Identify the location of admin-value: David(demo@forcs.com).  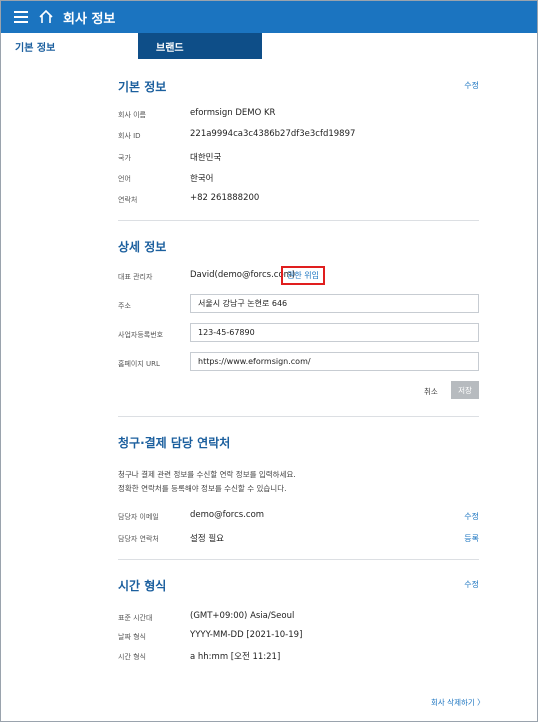
(243, 275).